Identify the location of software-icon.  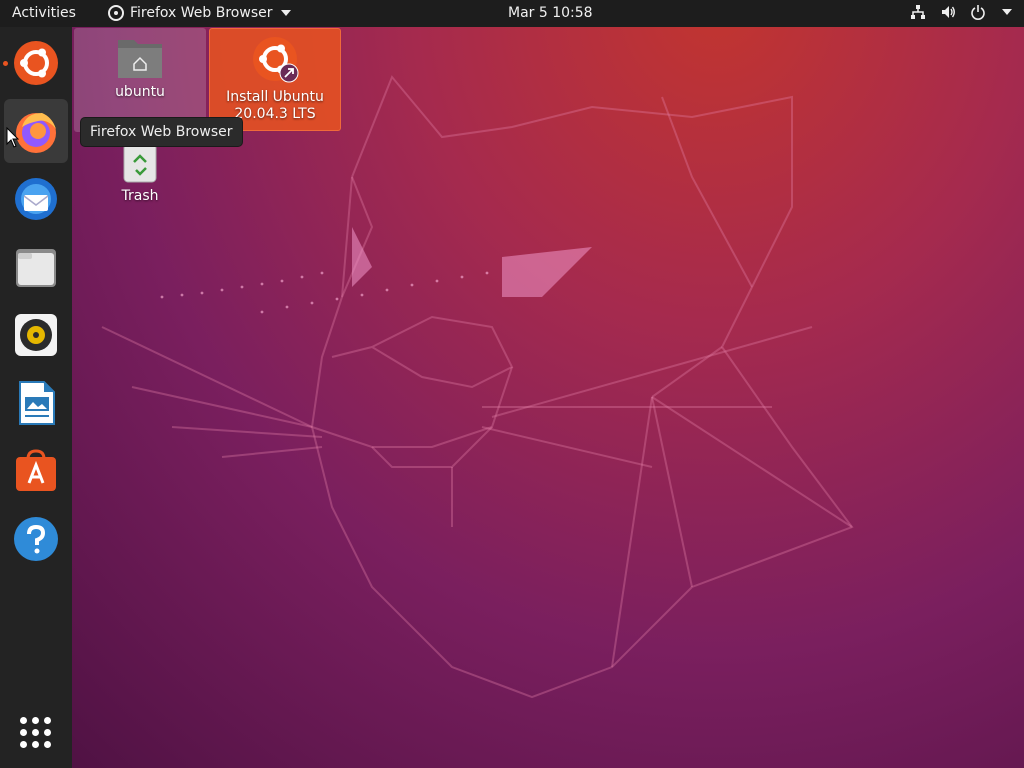
(36, 470).